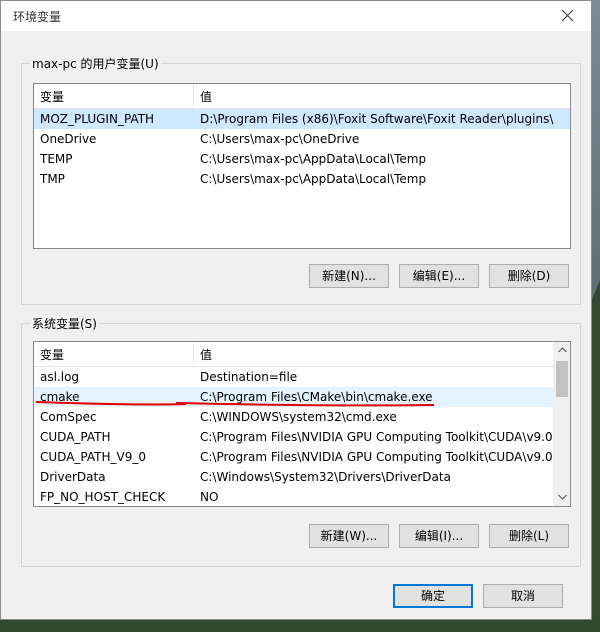  What do you see at coordinates (316, 397) in the screenshot?
I see `variable-value: C:\Program Files\CMake\bin\cmake.exe` at bounding box center [316, 397].